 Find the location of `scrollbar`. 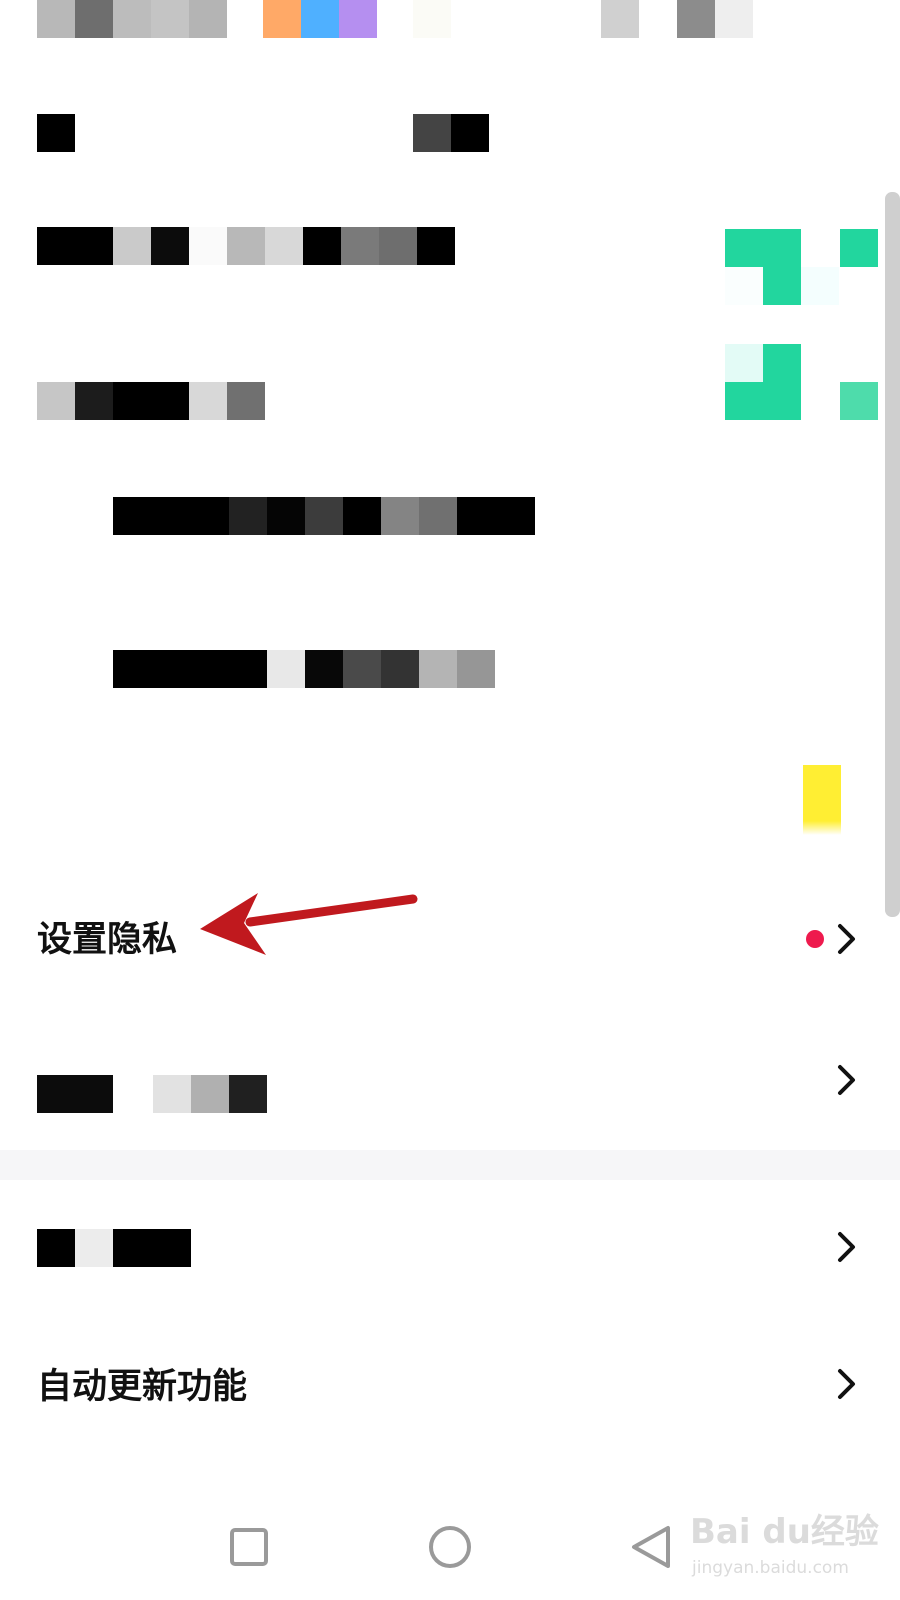

scrollbar is located at coordinates (892, 554).